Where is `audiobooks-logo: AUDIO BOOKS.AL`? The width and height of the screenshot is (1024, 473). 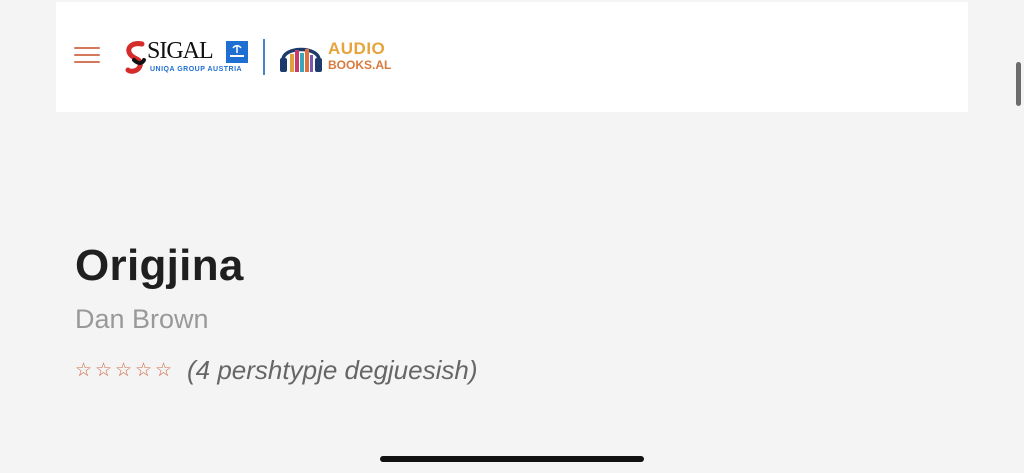
audiobooks-logo: AUDIO BOOKS.AL is located at coordinates (334, 58).